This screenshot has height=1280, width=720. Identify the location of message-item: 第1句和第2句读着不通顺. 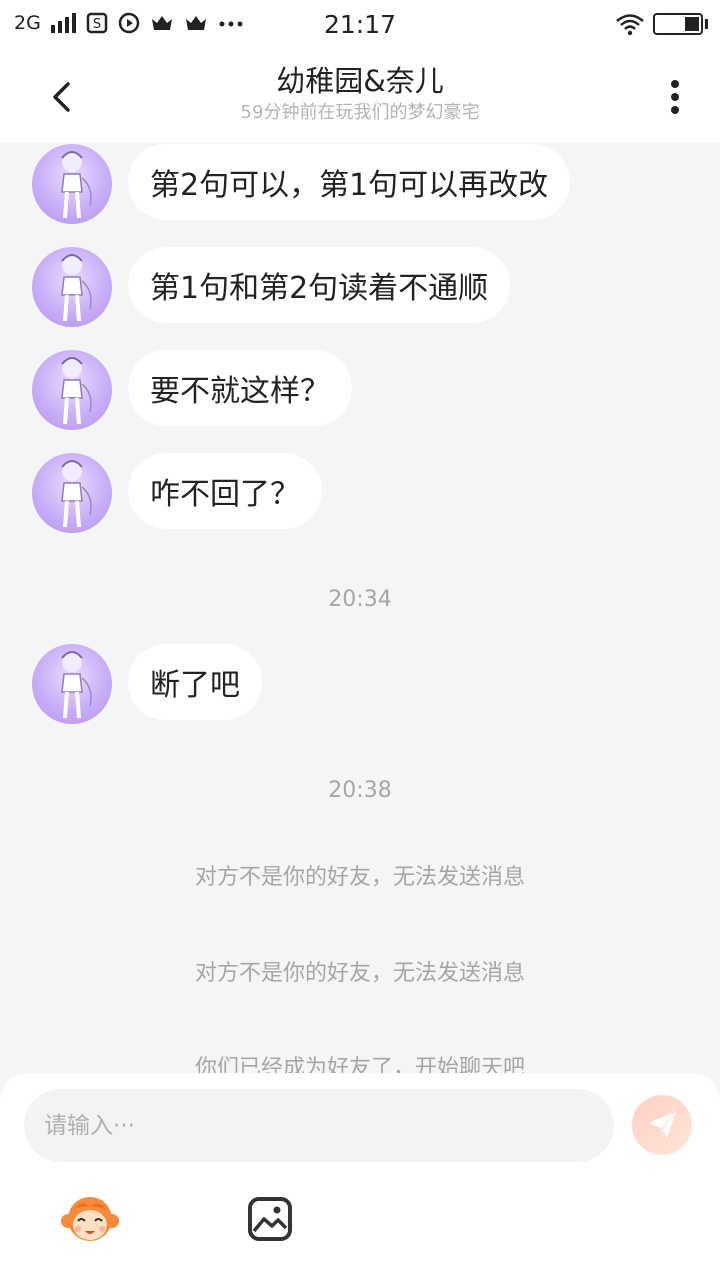
(271, 287).